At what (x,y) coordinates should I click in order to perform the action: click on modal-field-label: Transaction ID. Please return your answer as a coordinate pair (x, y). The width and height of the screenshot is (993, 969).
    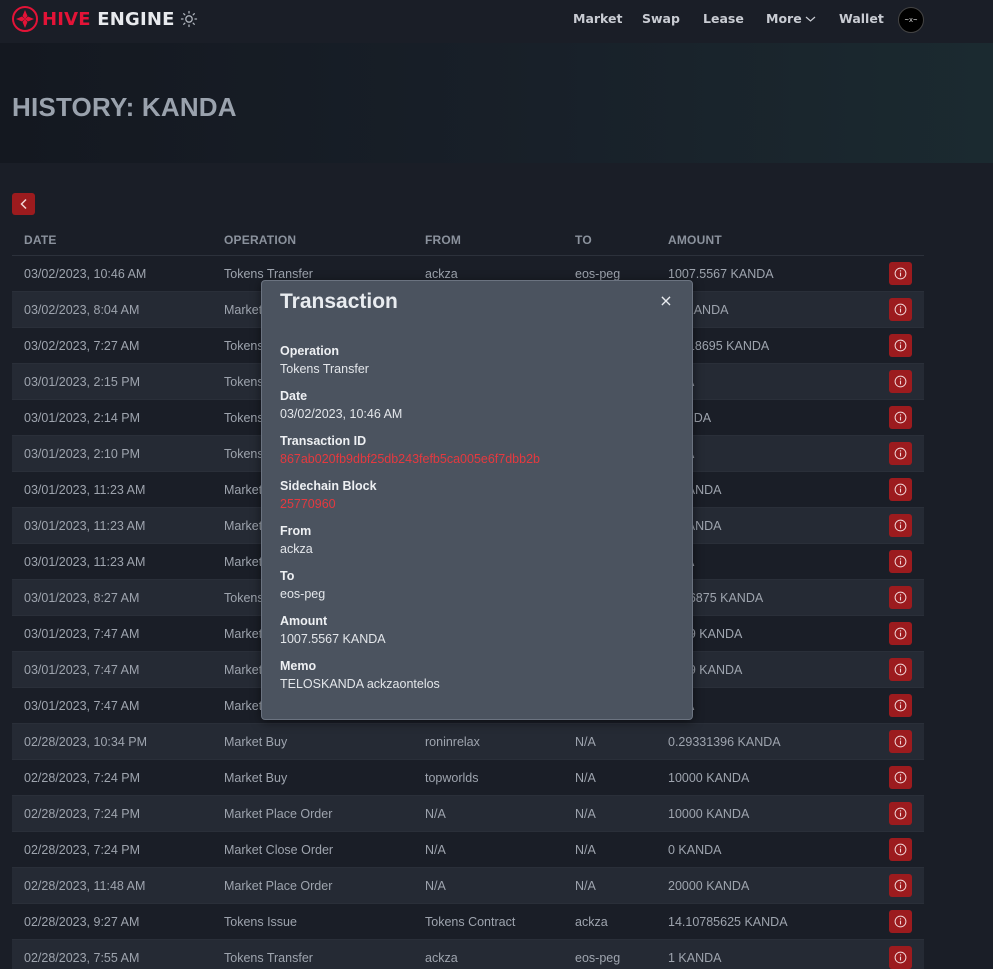
    Looking at the image, I should click on (323, 441).